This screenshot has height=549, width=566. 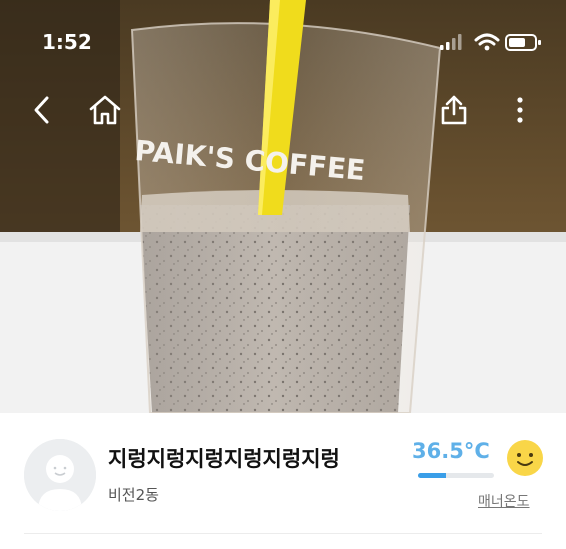 What do you see at coordinates (451, 42) in the screenshot?
I see `signal-icon` at bounding box center [451, 42].